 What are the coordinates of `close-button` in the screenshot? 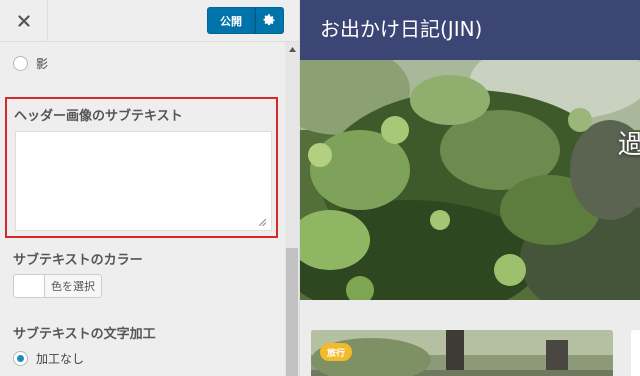 It's located at (24, 21).